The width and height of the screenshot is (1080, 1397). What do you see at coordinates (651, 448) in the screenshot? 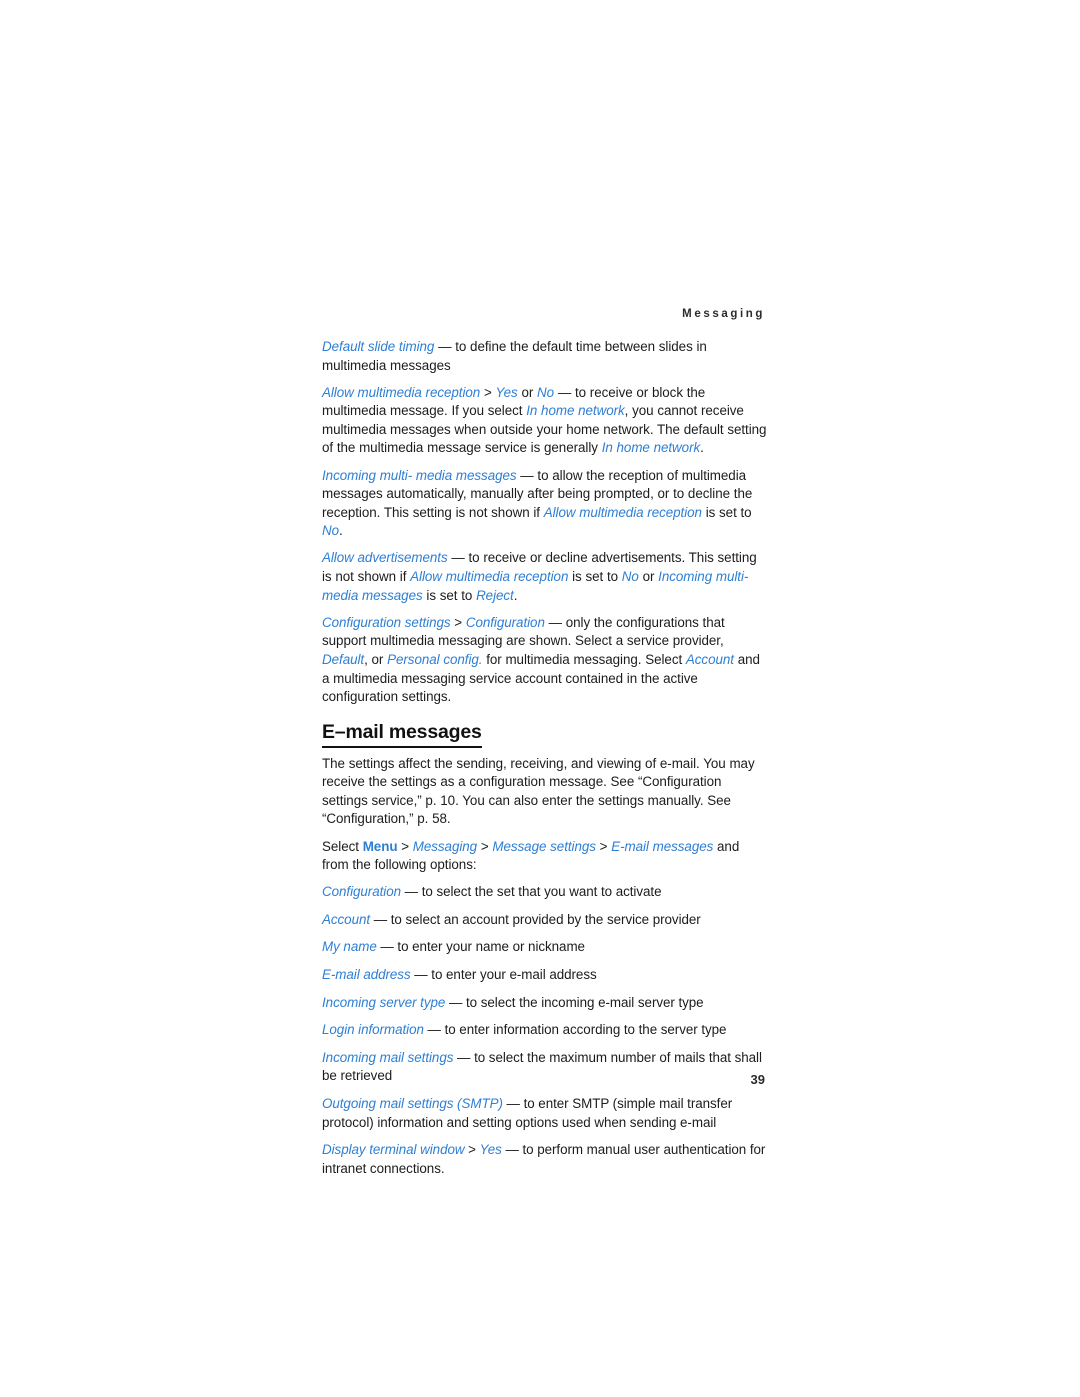
I see `ui-value-in-home-network-2: In home network` at bounding box center [651, 448].